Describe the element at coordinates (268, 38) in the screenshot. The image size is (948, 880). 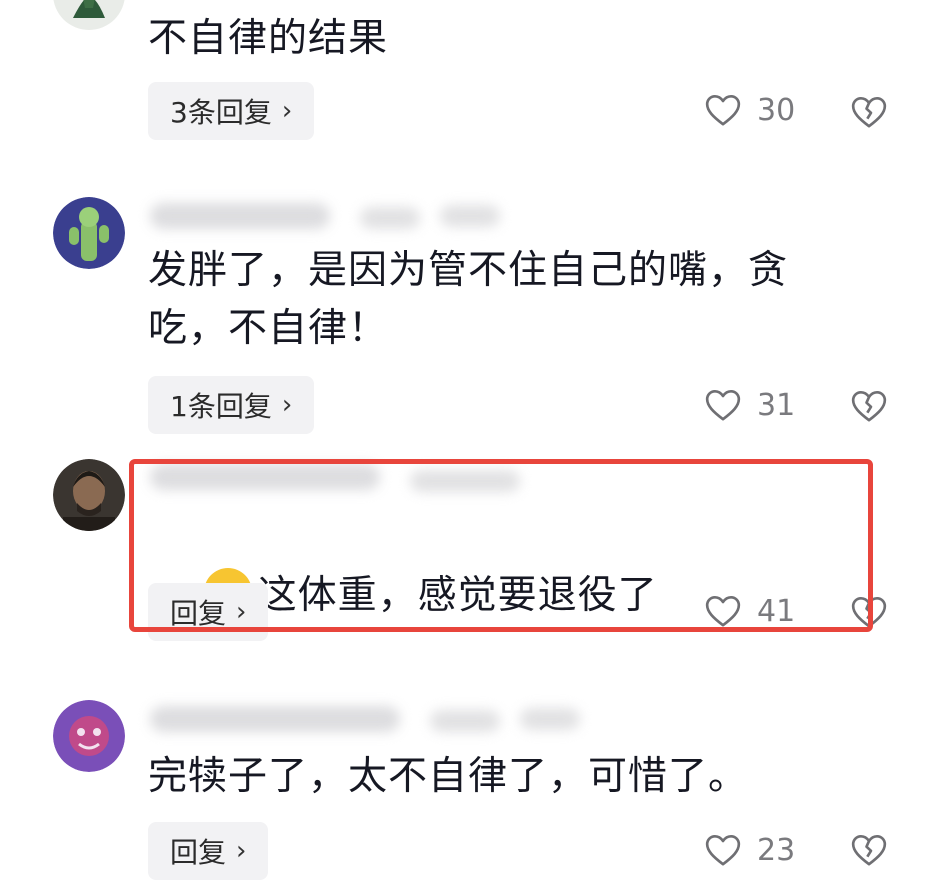
I see `comment-text: 不自律的结果` at that location.